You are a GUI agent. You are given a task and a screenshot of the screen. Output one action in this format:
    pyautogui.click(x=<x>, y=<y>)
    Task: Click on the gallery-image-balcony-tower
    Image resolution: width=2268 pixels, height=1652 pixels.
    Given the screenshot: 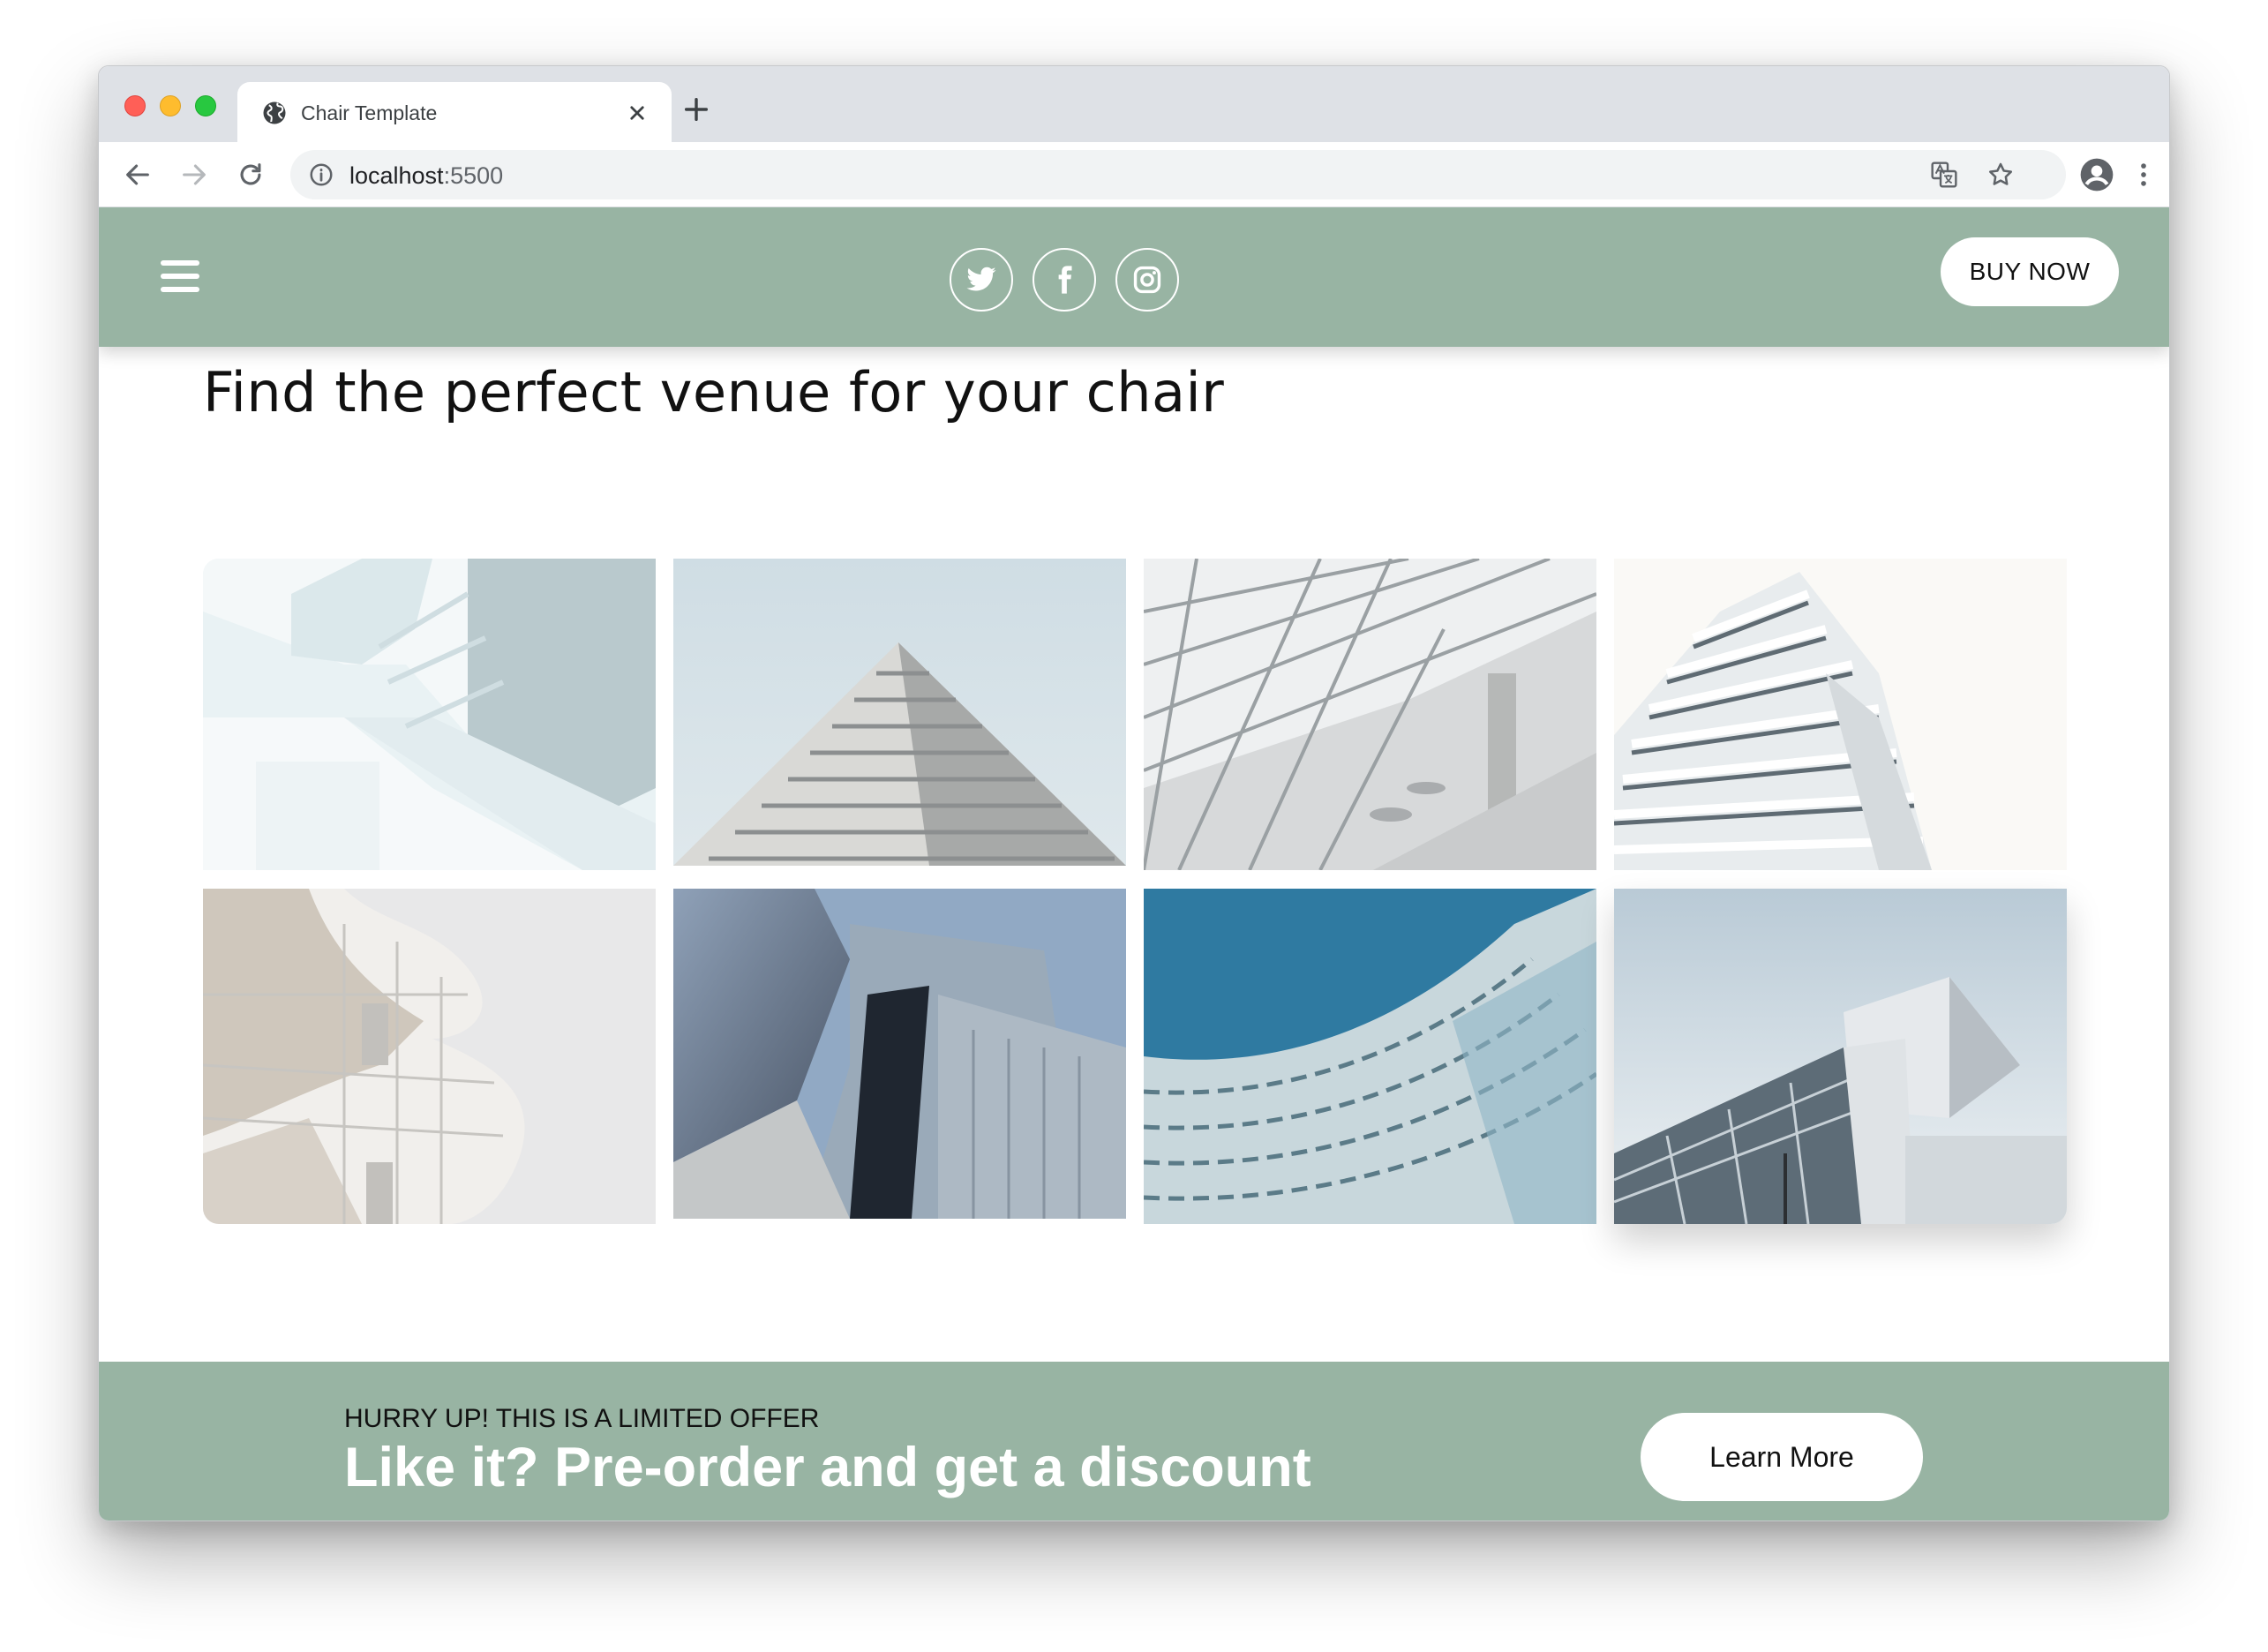 What is the action you would take?
    pyautogui.click(x=1840, y=714)
    